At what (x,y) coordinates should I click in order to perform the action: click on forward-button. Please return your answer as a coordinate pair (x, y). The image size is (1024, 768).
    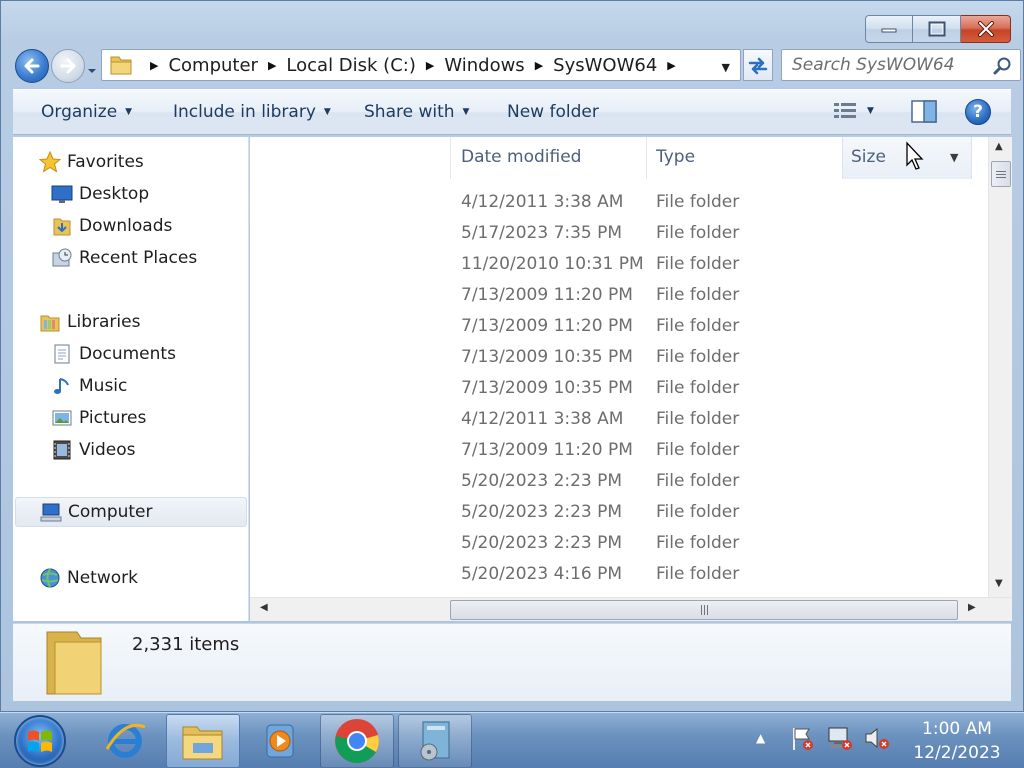
    Looking at the image, I should click on (68, 66).